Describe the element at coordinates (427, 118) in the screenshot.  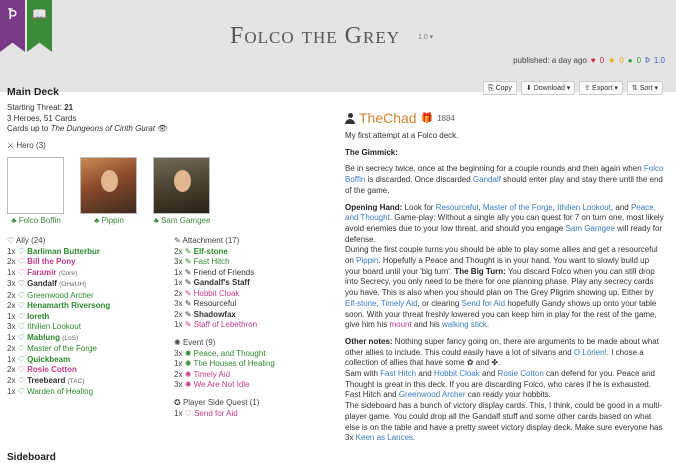
I see `gift-icon: 🎁` at that location.